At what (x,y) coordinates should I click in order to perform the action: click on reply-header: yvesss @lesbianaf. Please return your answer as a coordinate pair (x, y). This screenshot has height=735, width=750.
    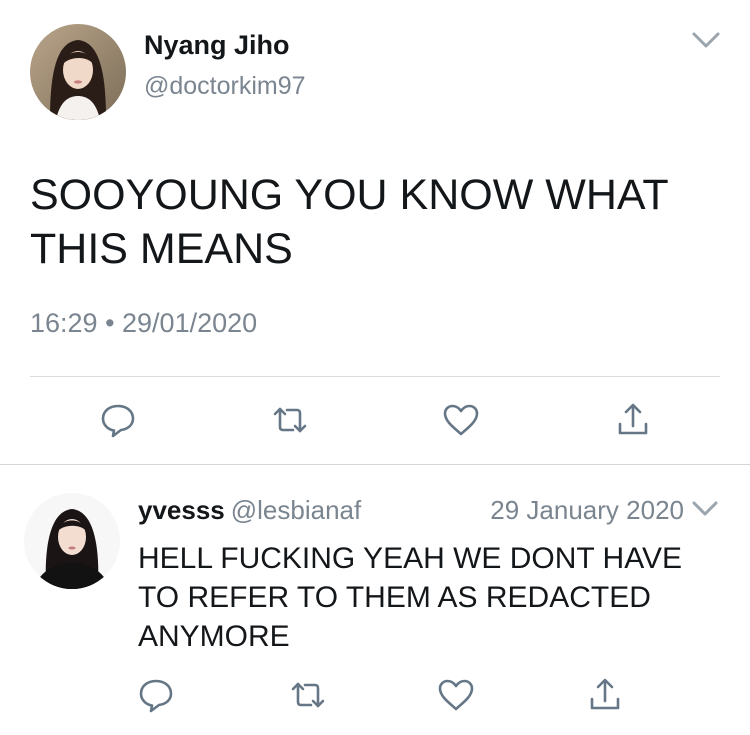
    Looking at the image, I should click on (249, 510).